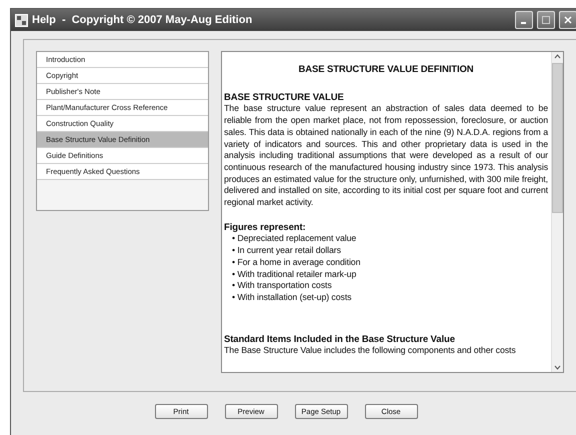 This screenshot has width=576, height=435. I want to click on maximize-icon, so click(546, 20).